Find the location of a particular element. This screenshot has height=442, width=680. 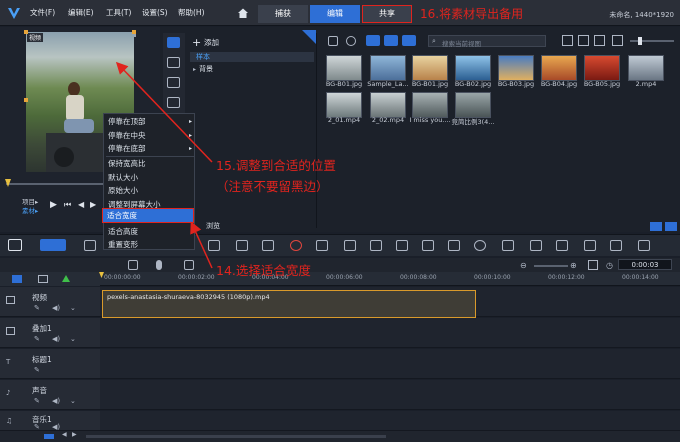

annotation-step-15-line1: 15.调整到合适的位置 is located at coordinates (276, 165).